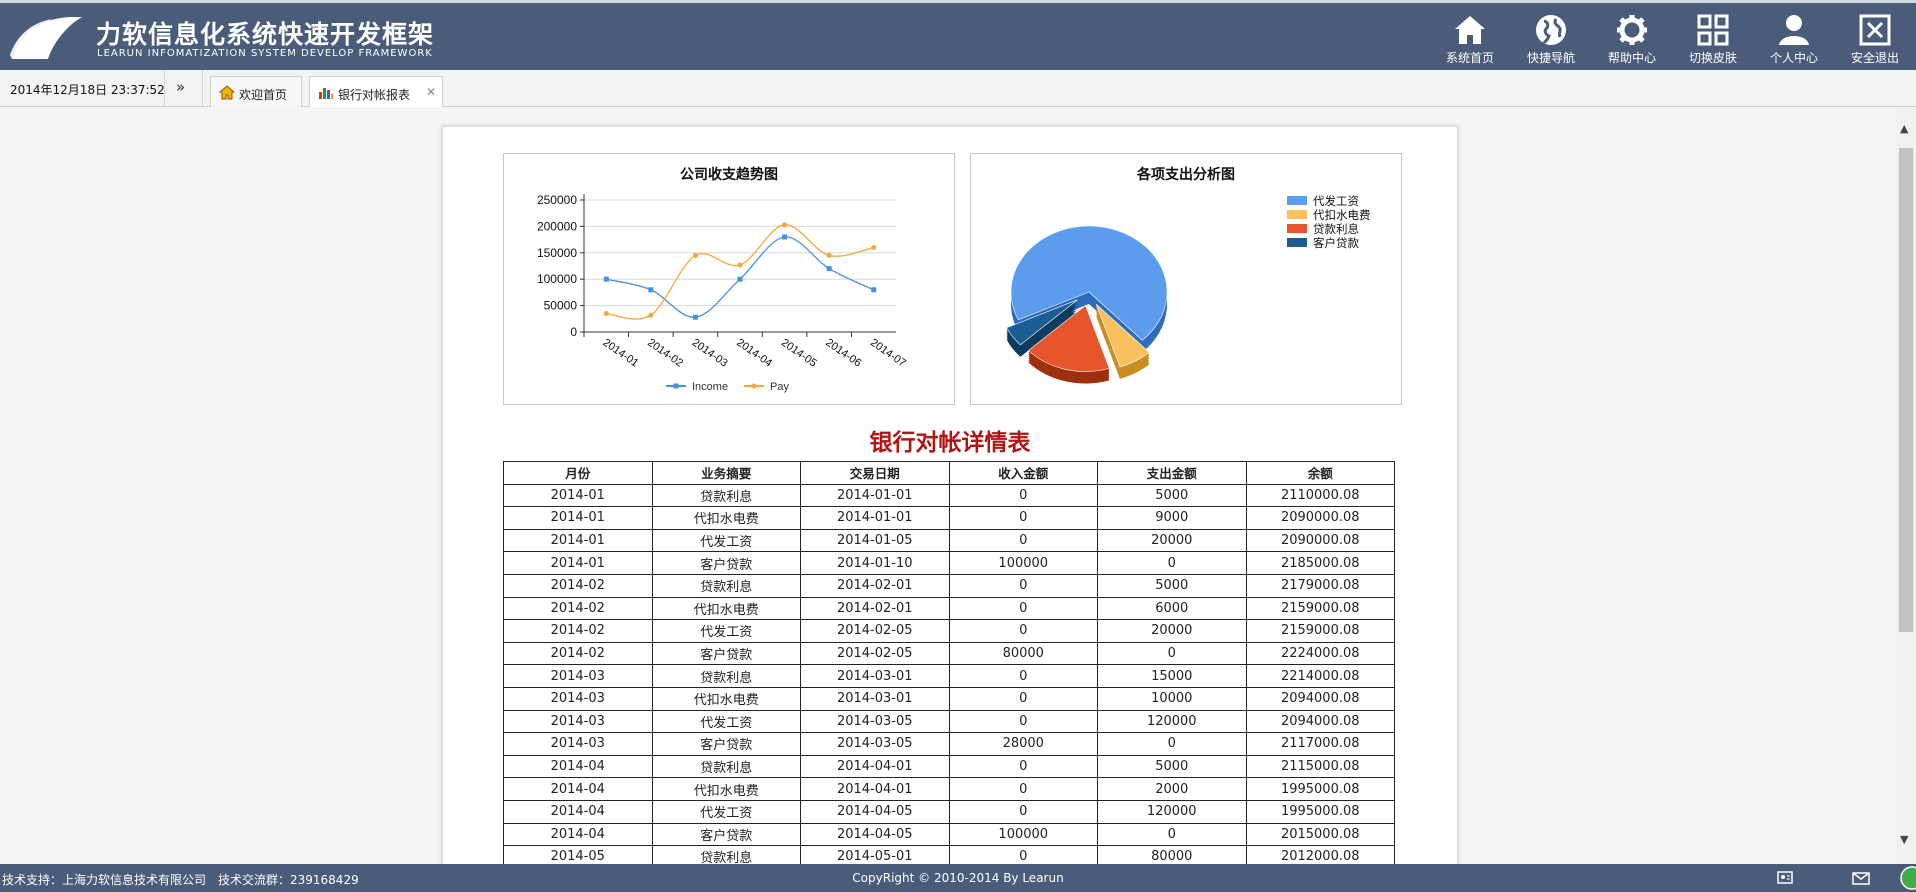 Image resolution: width=1916 pixels, height=892 pixels. Describe the element at coordinates (573, 332) in the screenshot. I see `y-tick-label: 0` at that location.